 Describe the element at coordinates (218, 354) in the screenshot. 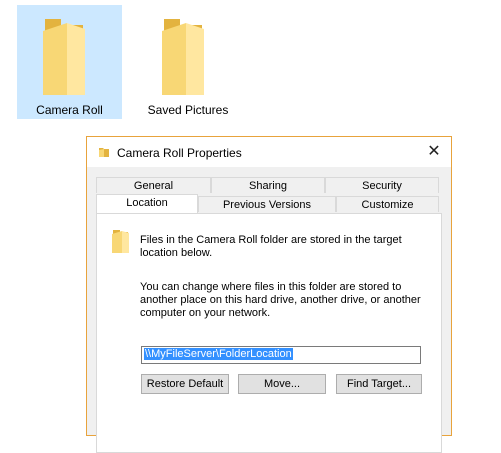

I see `path-selected-text: \\MyFileServer\FolderLocation` at that location.